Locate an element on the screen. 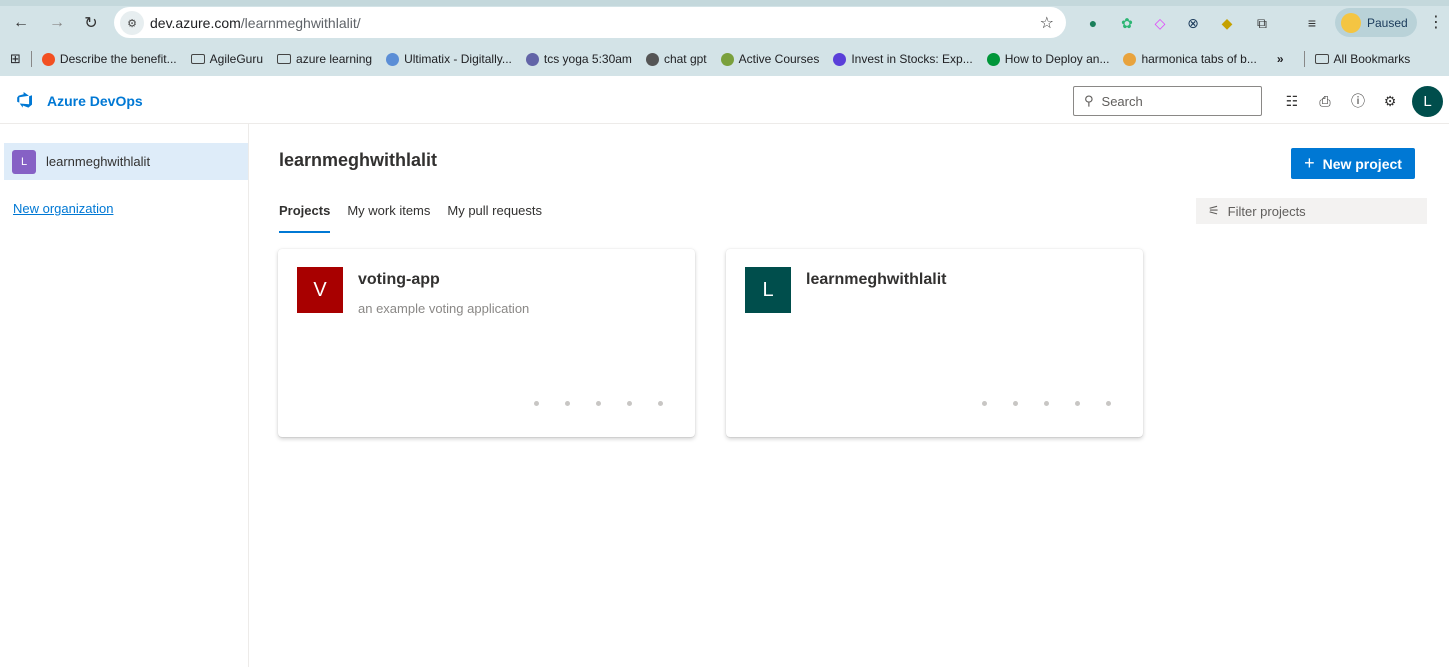 The image size is (1449, 667). bookmark-label: Active Courses is located at coordinates (779, 59).